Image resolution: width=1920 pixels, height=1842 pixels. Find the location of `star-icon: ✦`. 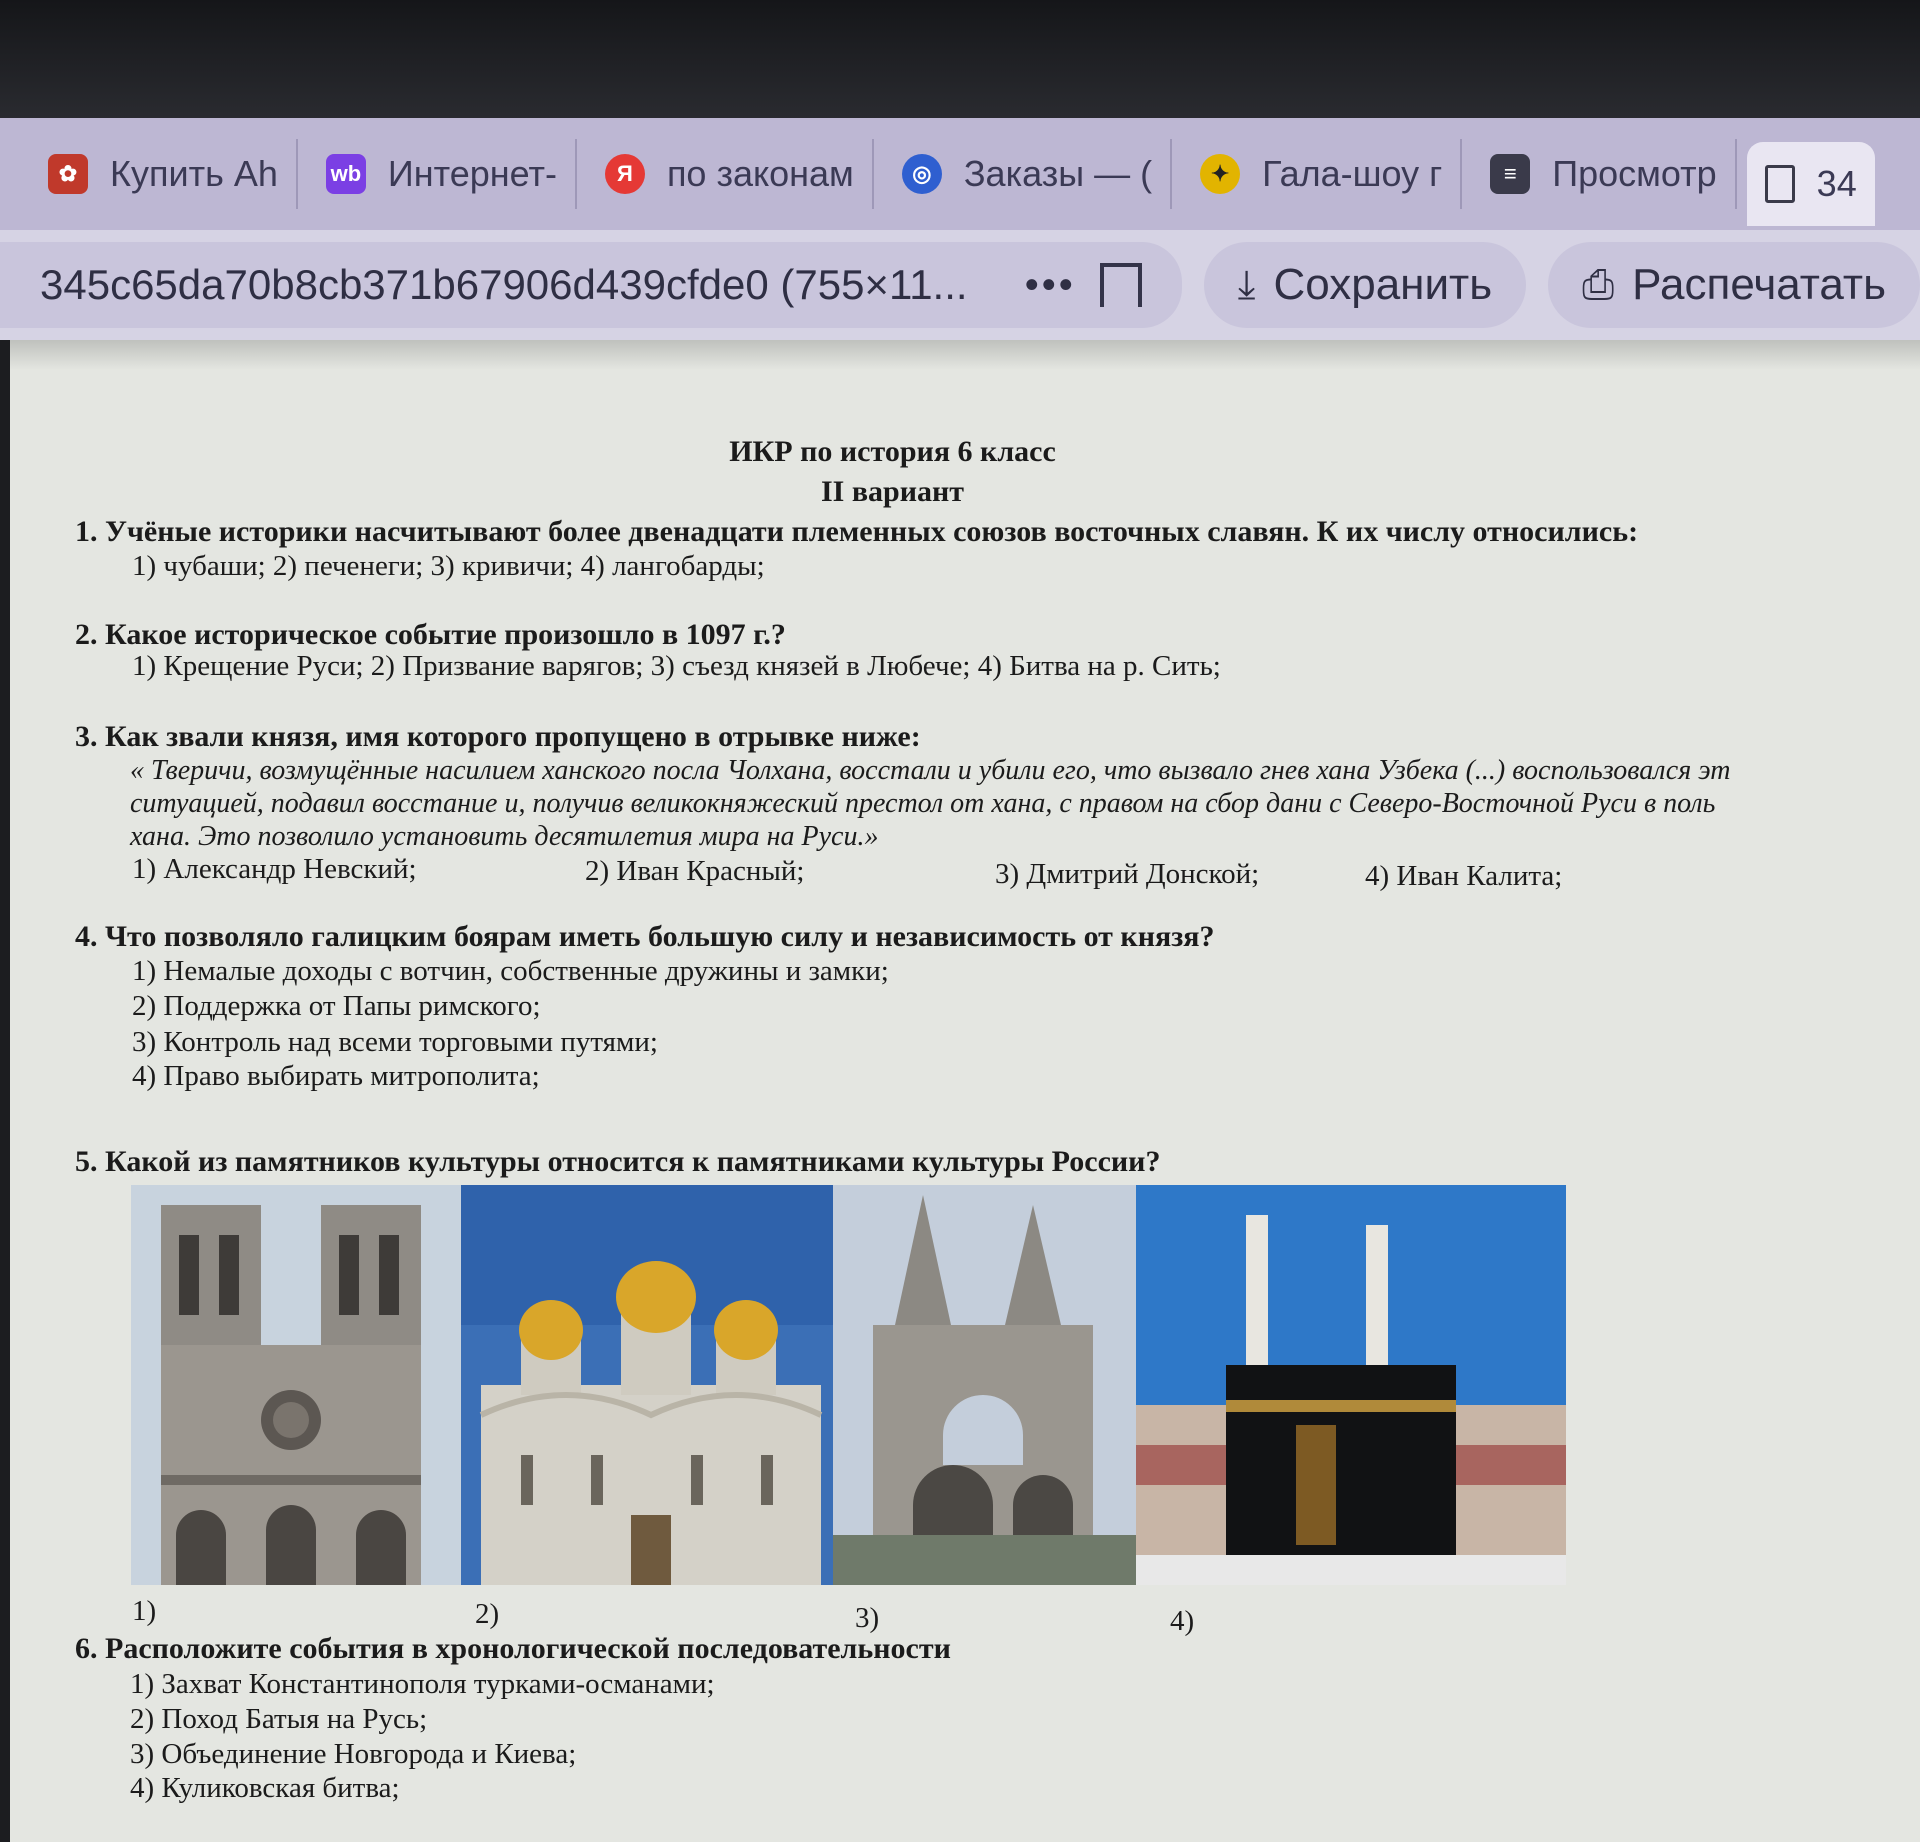

star-icon: ✦ is located at coordinates (1220, 174).